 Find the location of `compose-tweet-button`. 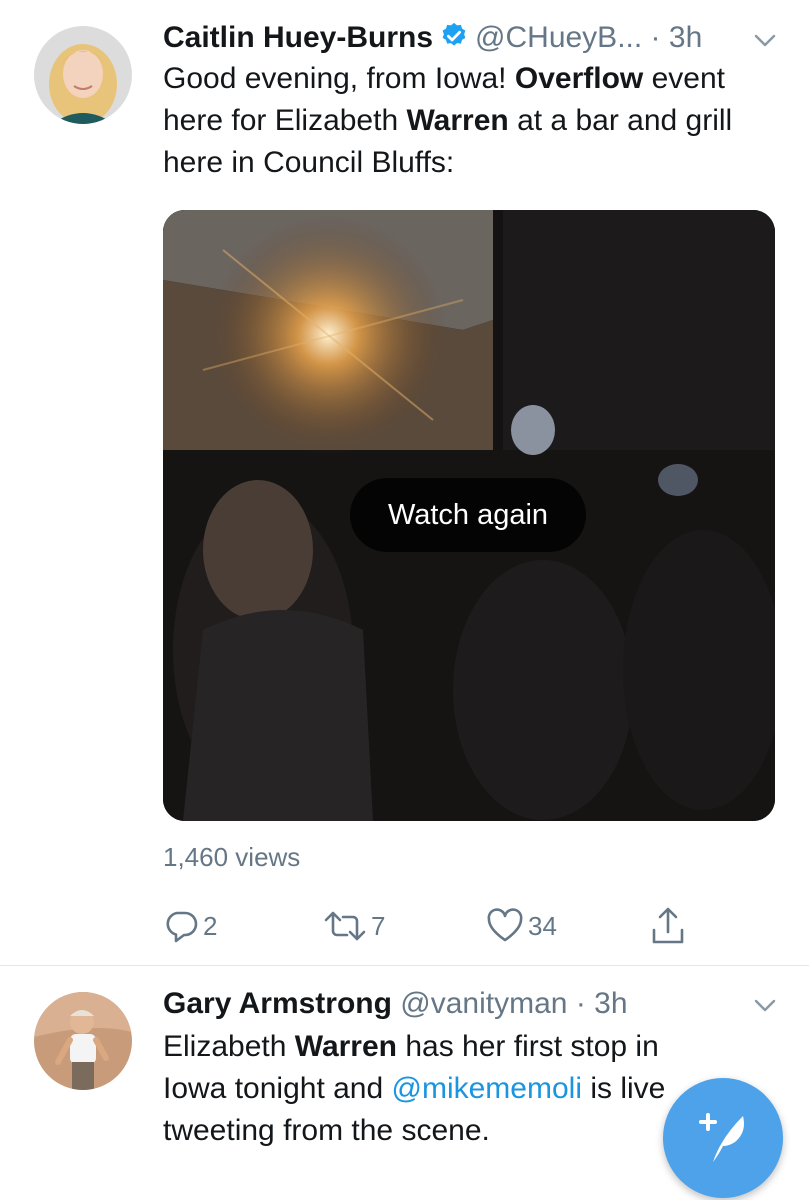

compose-tweet-button is located at coordinates (723, 1138).